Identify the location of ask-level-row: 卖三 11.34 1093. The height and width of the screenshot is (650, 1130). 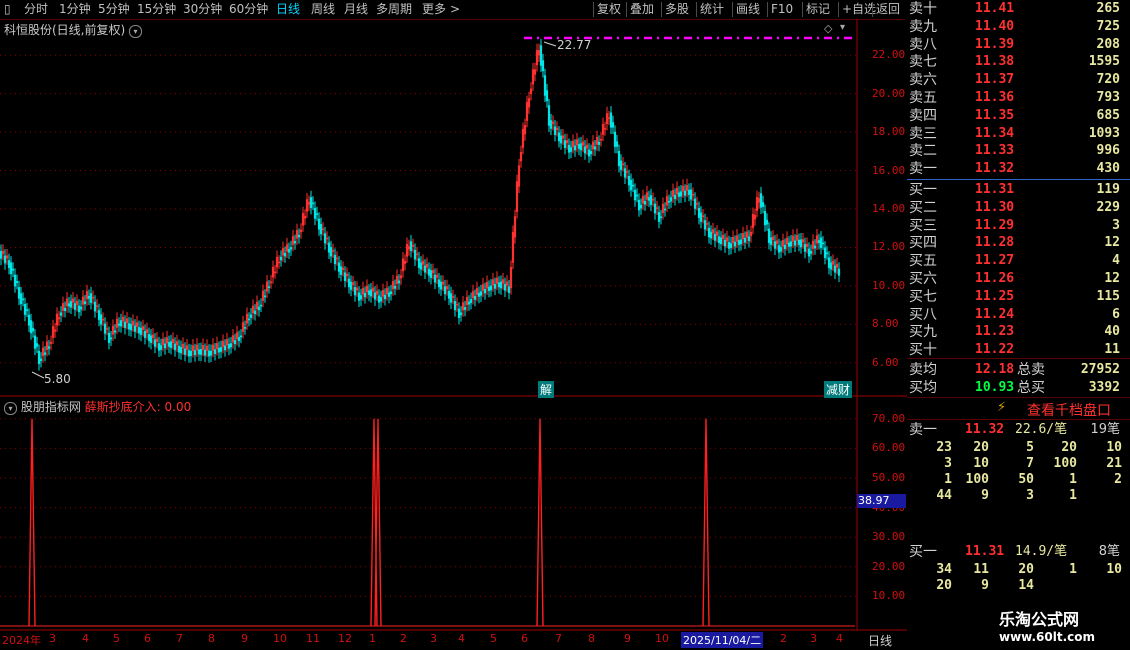
(1018, 134).